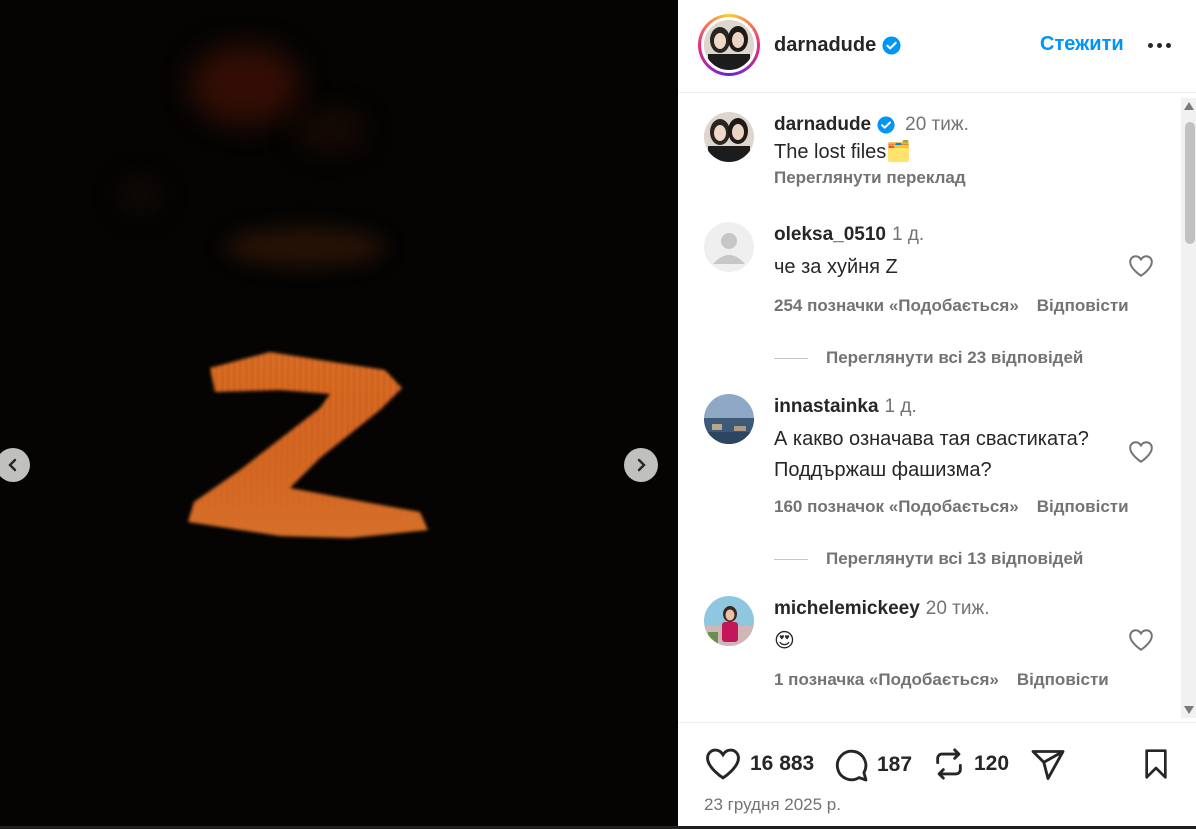  Describe the element at coordinates (826, 406) in the screenshot. I see `comment-username: innastainka` at that location.